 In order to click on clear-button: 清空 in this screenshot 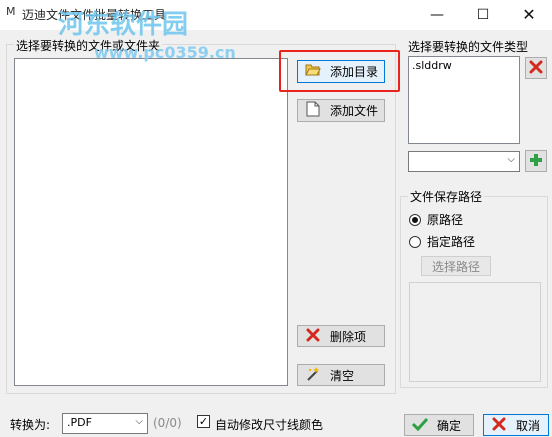, I will do `click(341, 375)`.